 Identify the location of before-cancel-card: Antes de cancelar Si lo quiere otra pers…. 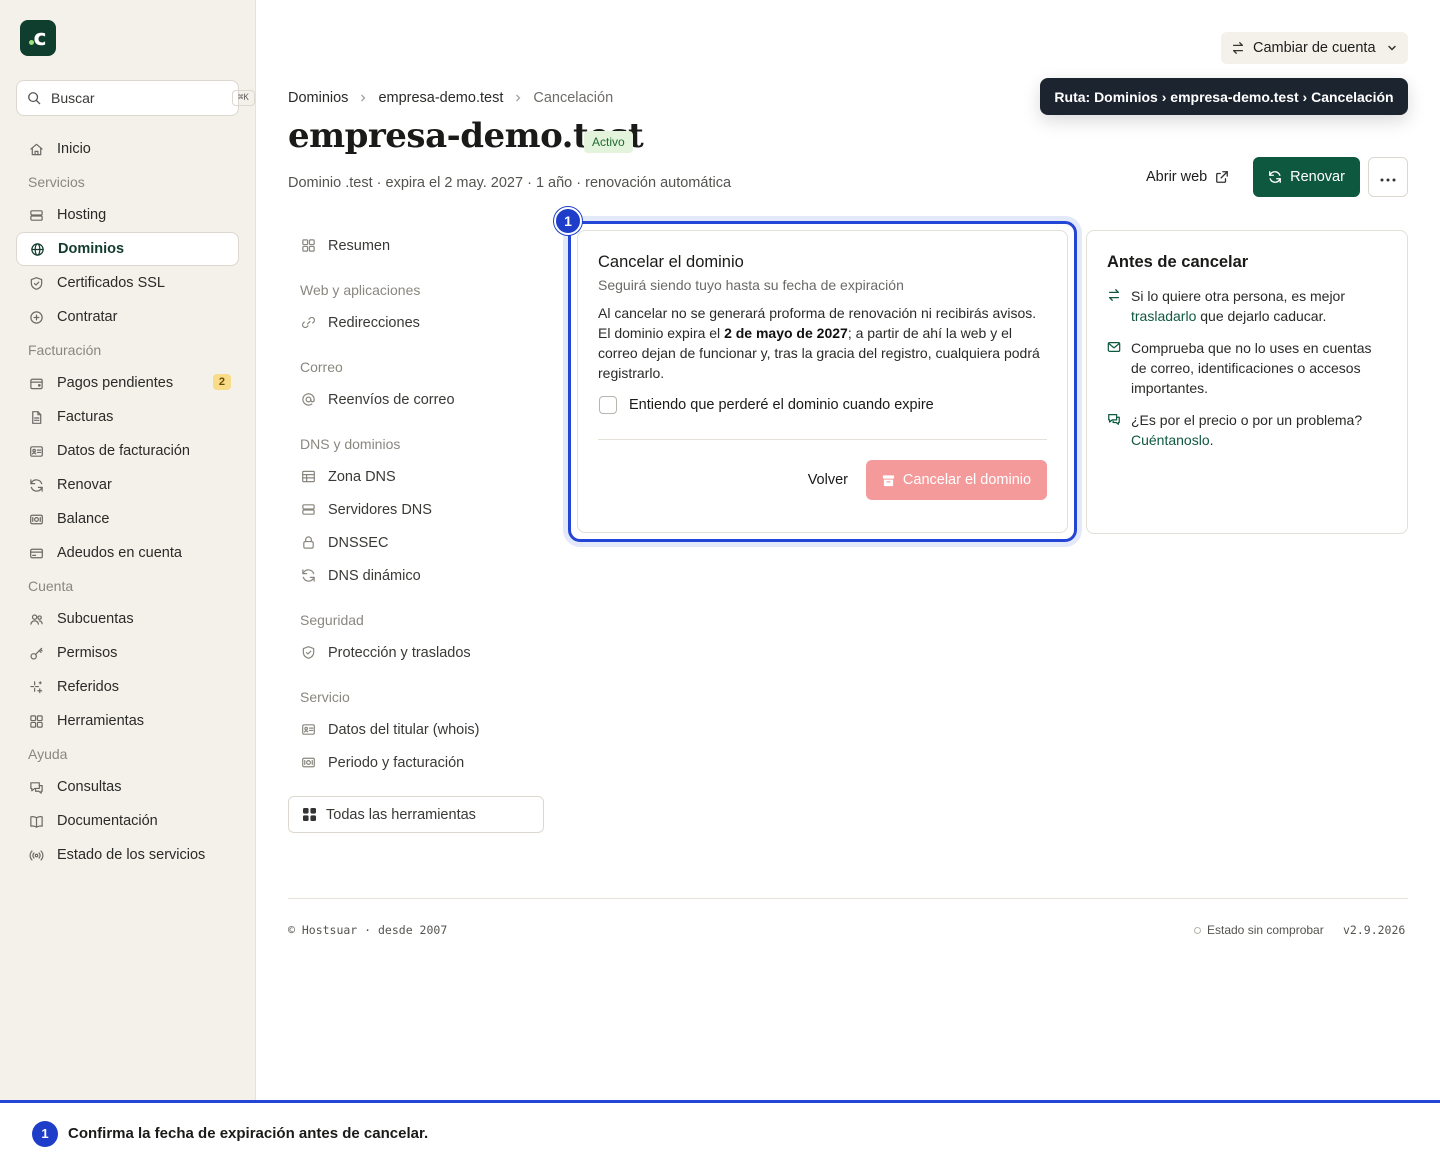
(1247, 382).